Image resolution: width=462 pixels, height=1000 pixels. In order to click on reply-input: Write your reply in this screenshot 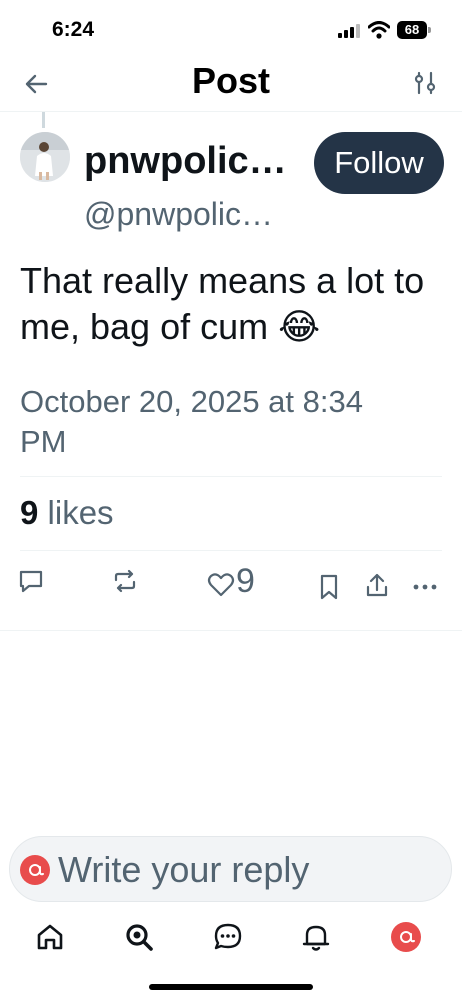, I will do `click(230, 869)`.